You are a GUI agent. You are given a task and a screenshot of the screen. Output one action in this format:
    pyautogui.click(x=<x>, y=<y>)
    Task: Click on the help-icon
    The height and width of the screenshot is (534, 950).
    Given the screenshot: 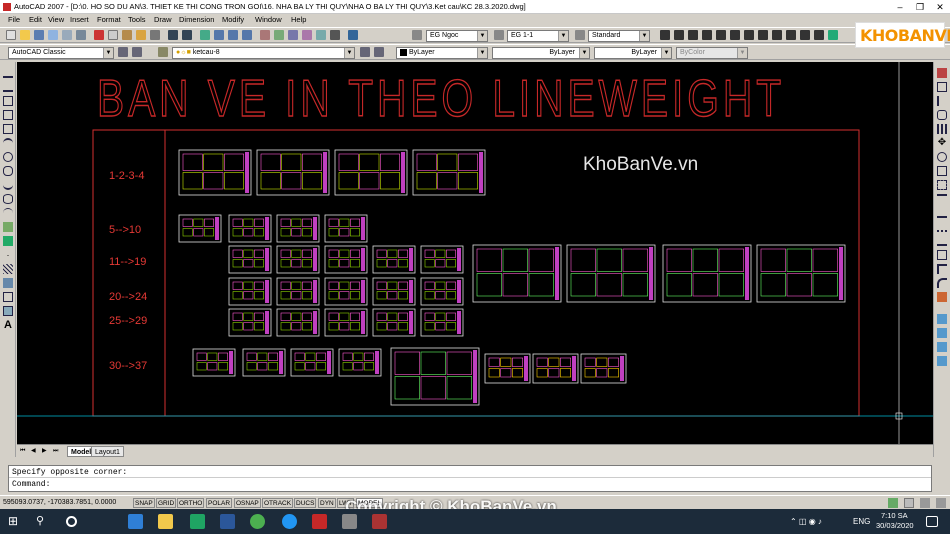 What is the action you would take?
    pyautogui.click(x=353, y=35)
    